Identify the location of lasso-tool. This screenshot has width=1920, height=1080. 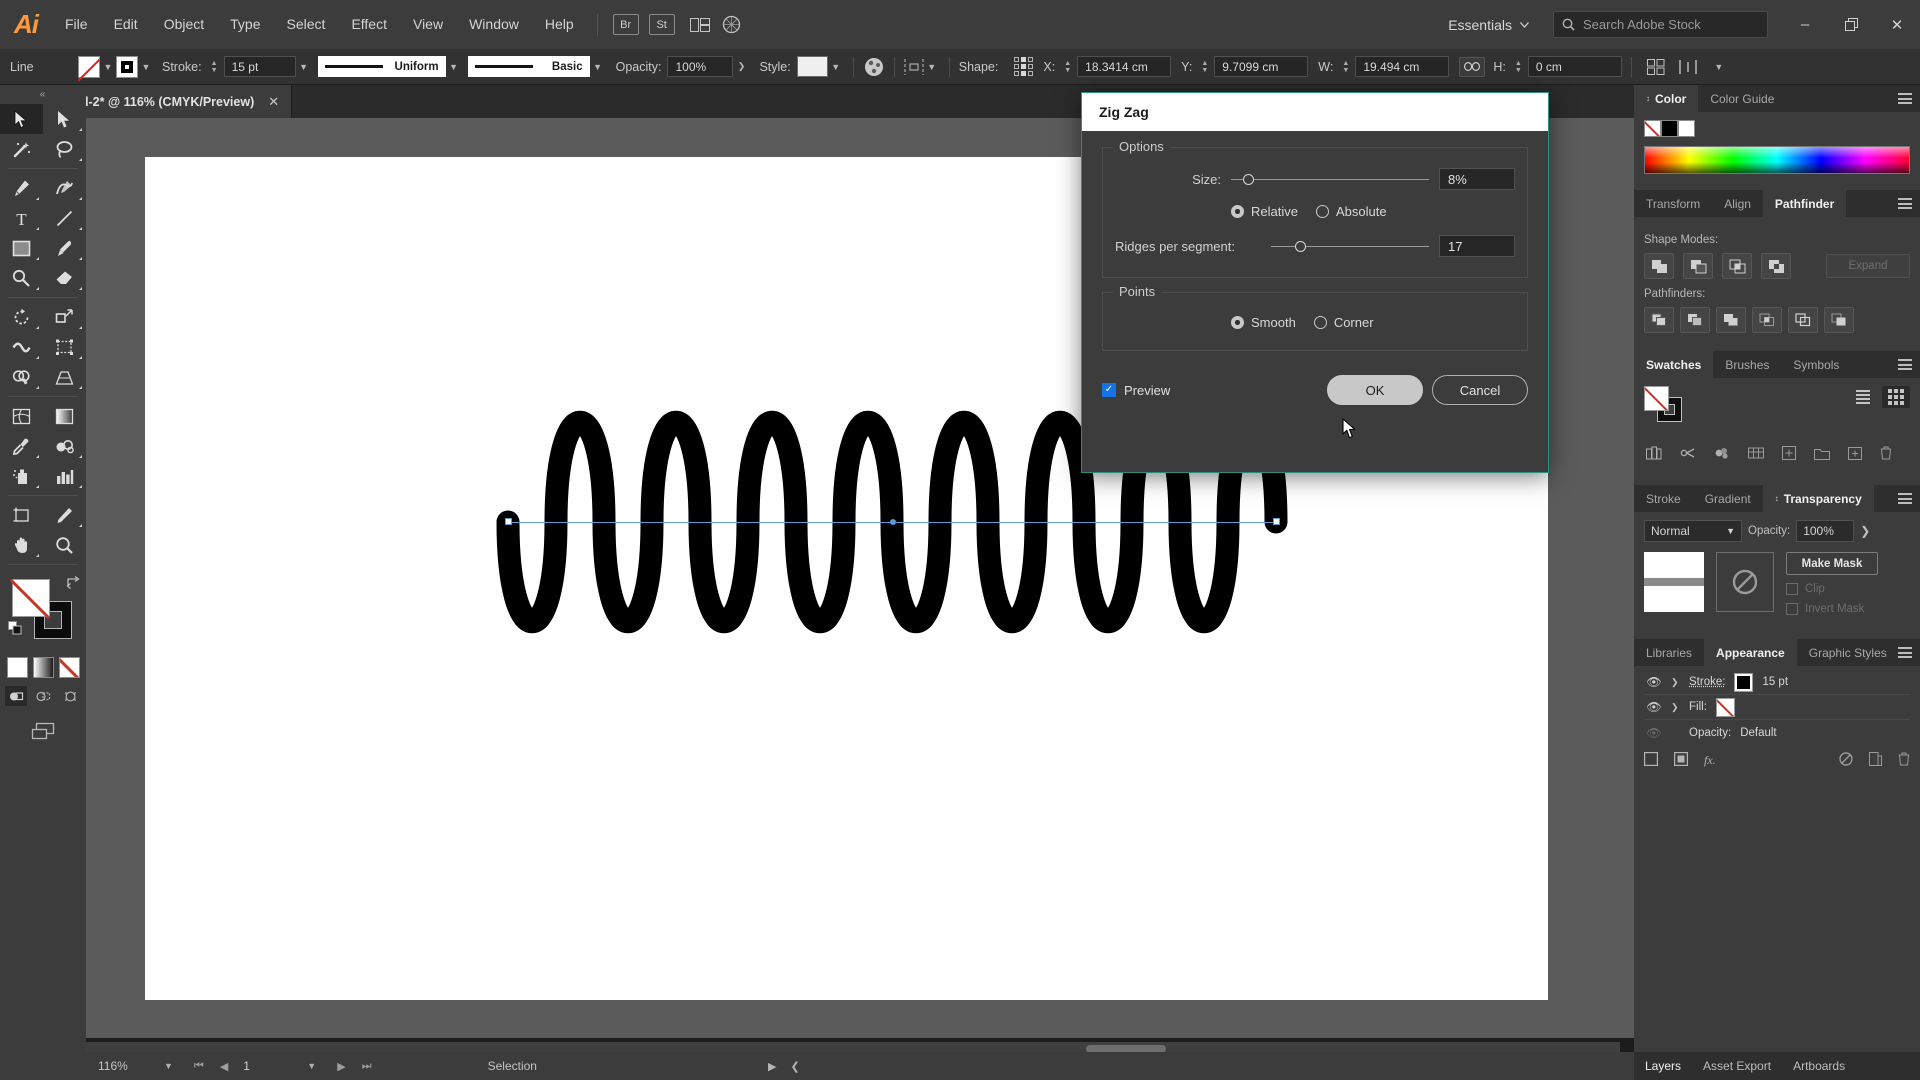
(64, 149).